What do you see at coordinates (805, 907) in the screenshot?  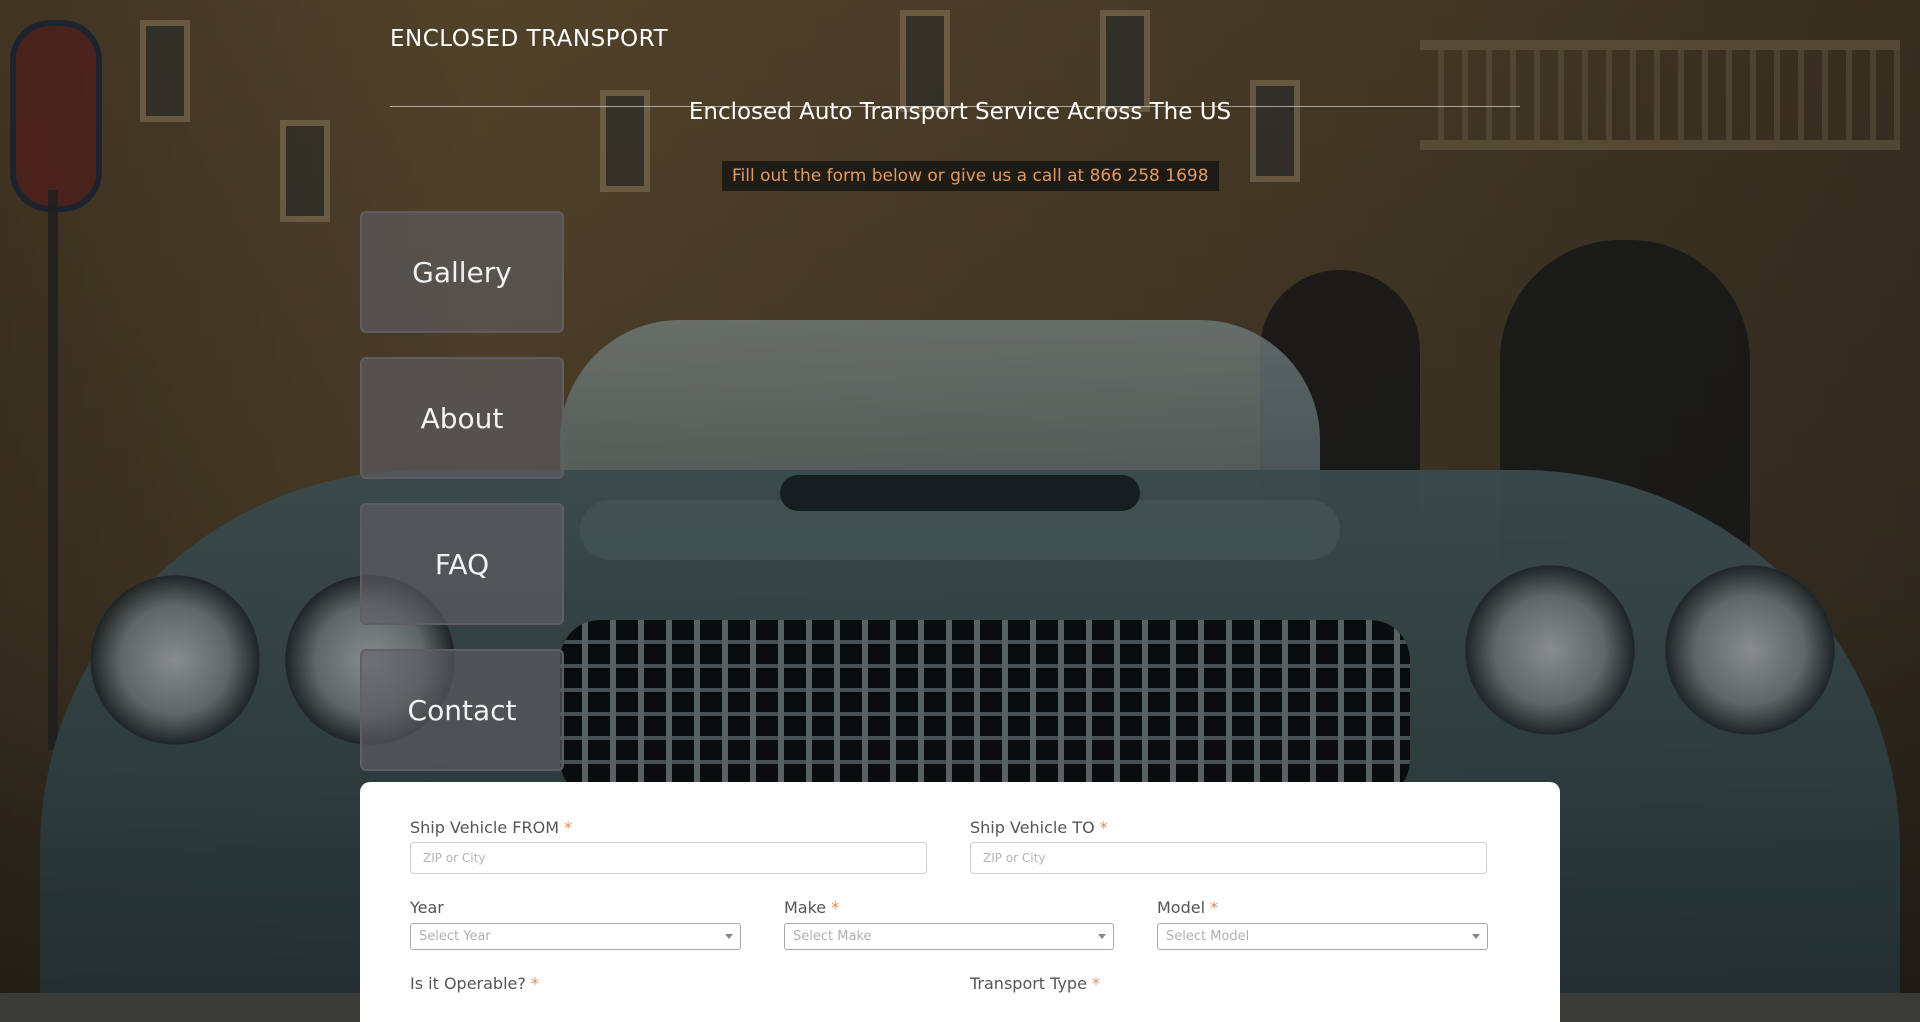 I see `make-label-text: Make` at bounding box center [805, 907].